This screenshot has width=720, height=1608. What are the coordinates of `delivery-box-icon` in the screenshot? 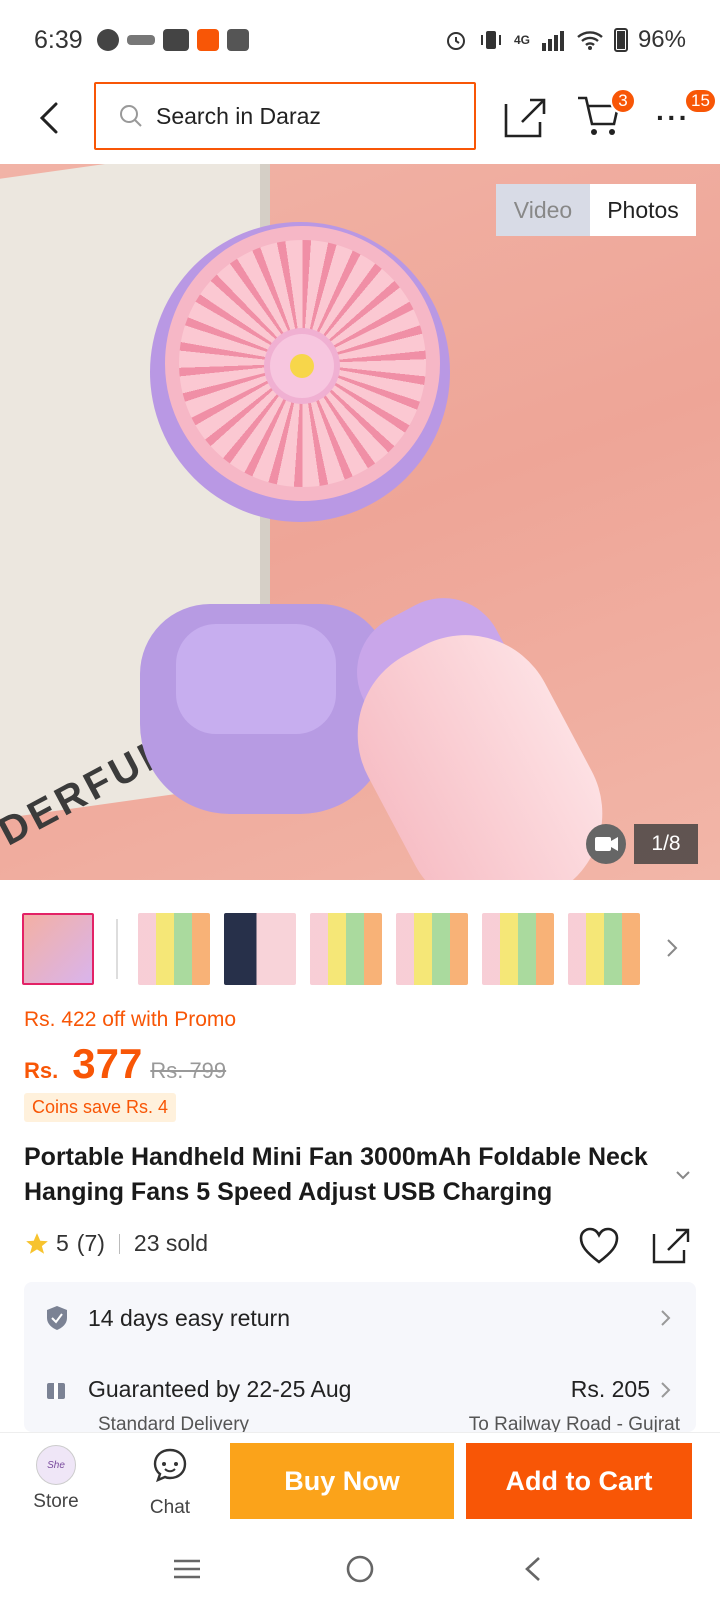 It's located at (56, 1390).